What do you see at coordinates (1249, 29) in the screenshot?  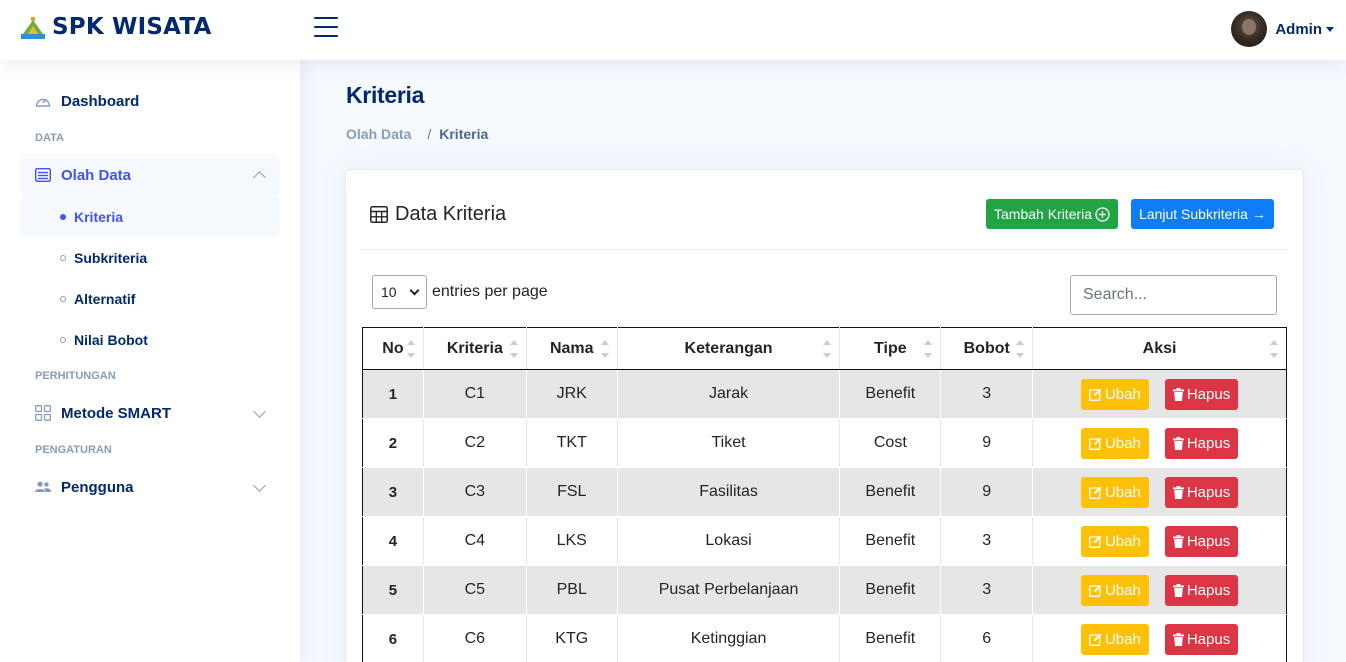 I see `avatar` at bounding box center [1249, 29].